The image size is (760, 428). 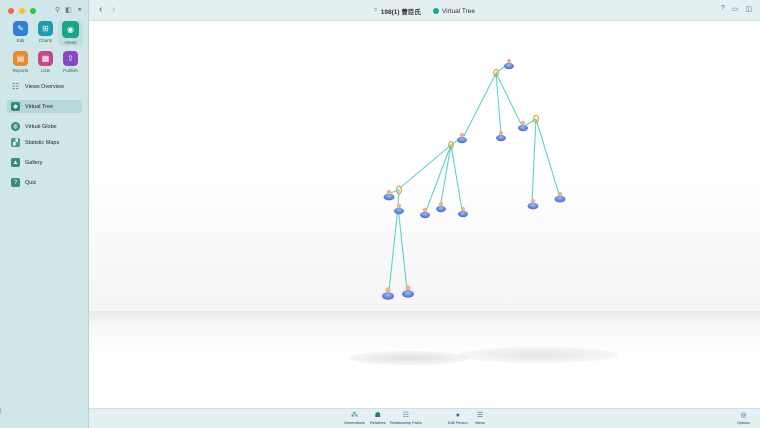 I want to click on chevron-right-icon: ›, so click(x=113, y=9).